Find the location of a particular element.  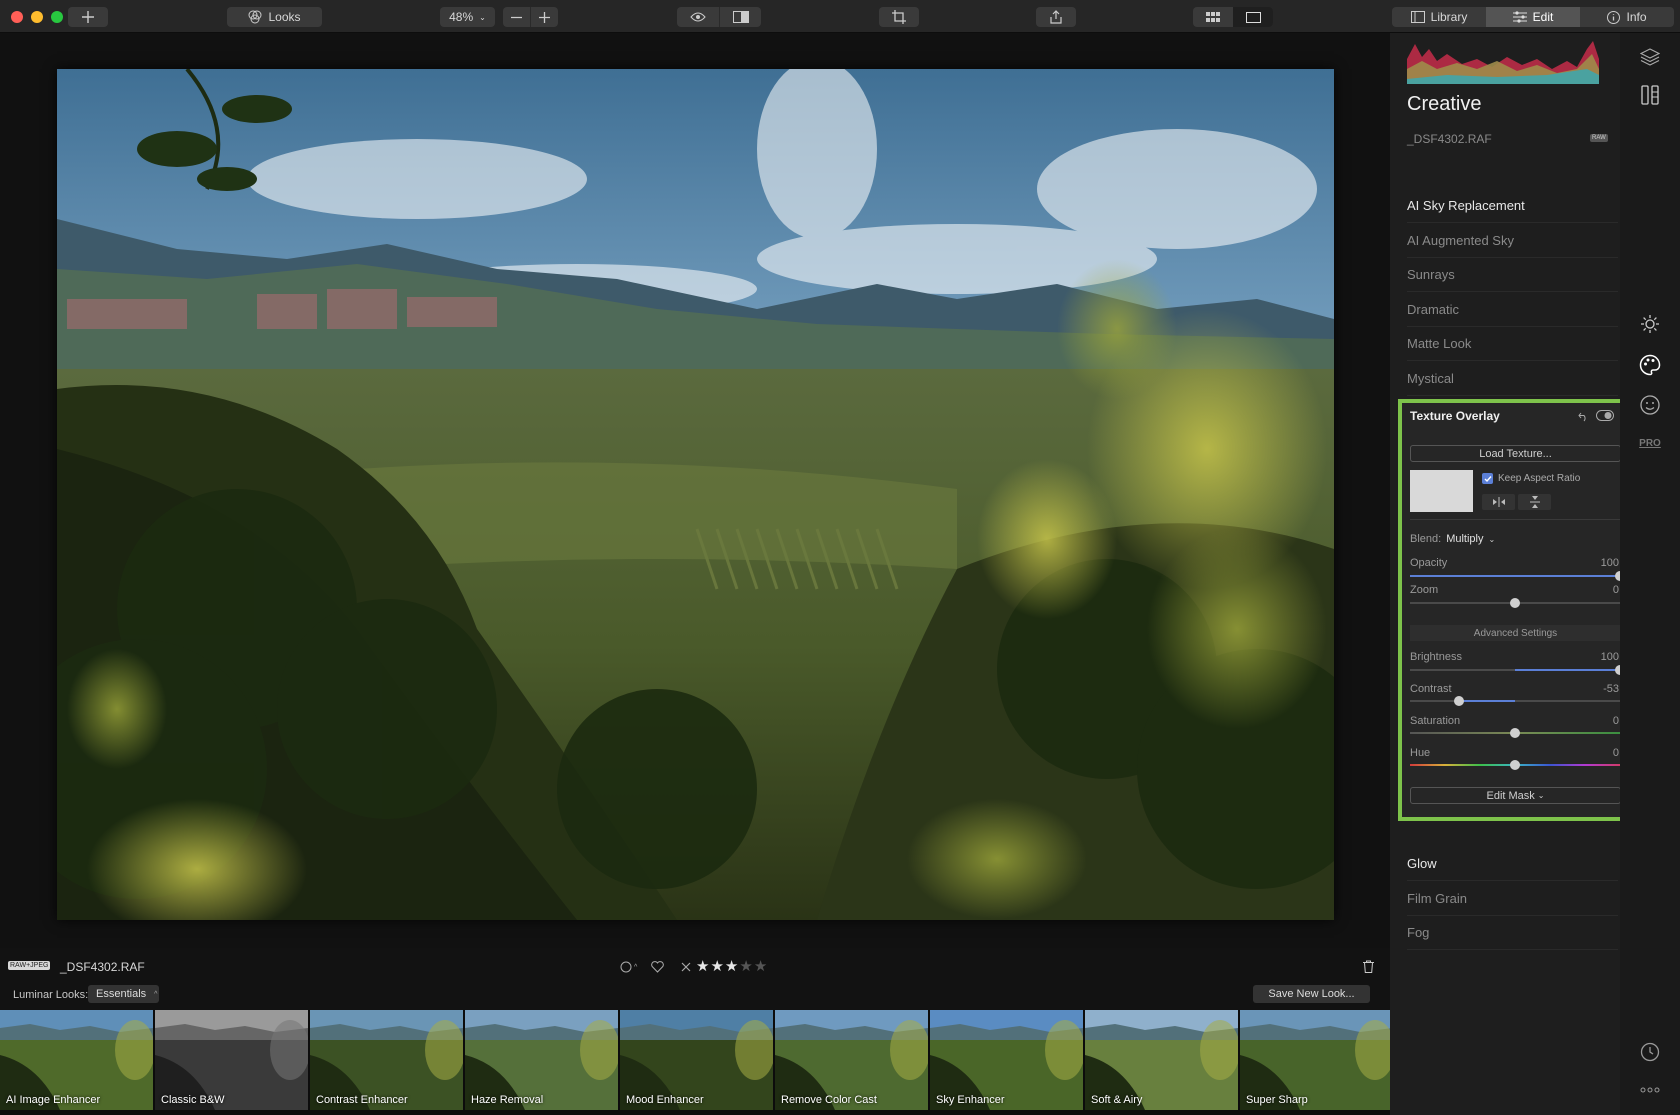

toggle-visibility-icon is located at coordinates (1605, 415).